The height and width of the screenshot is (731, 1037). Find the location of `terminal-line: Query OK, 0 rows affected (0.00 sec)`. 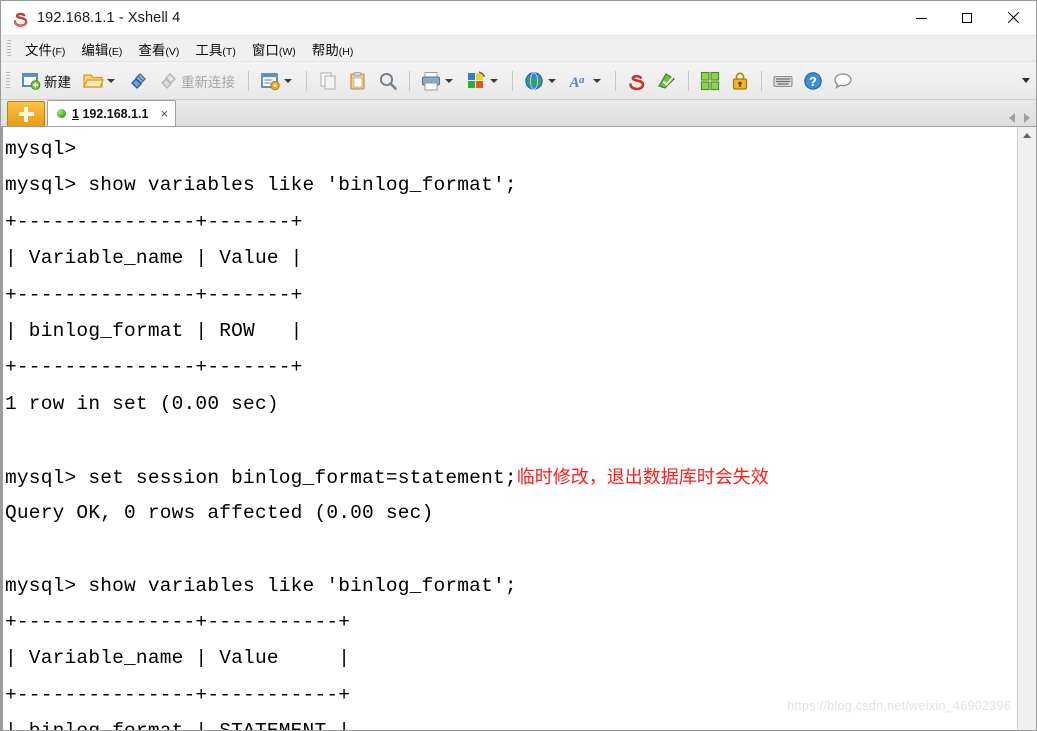

terminal-line: Query OK, 0 rows affected (0.00 sec) is located at coordinates (219, 512).